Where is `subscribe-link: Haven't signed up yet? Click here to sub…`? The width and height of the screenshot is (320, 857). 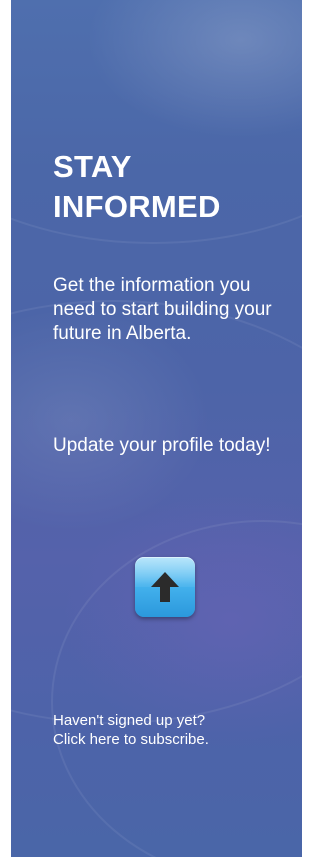
subscribe-link: Haven't signed up yet? Click here to sub… is located at coordinates (177, 730).